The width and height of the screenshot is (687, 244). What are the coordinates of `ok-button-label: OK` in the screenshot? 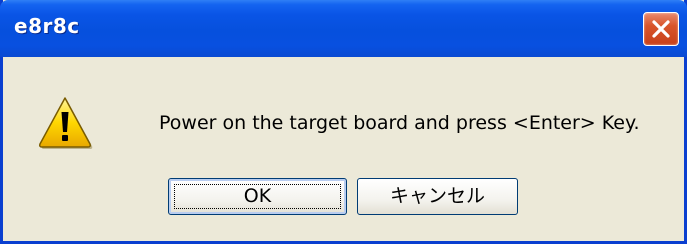 It's located at (257, 196).